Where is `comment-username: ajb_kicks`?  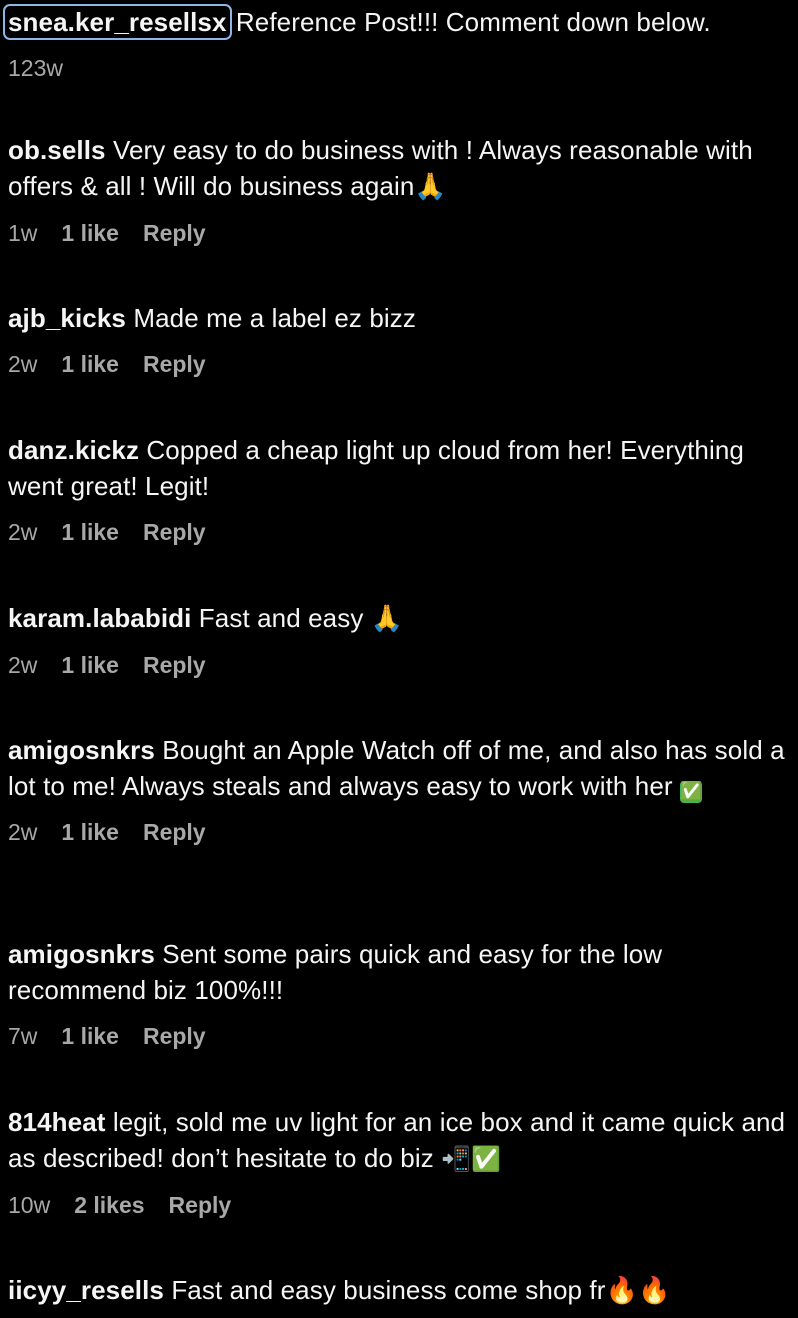
comment-username: ajb_kicks is located at coordinates (67, 318).